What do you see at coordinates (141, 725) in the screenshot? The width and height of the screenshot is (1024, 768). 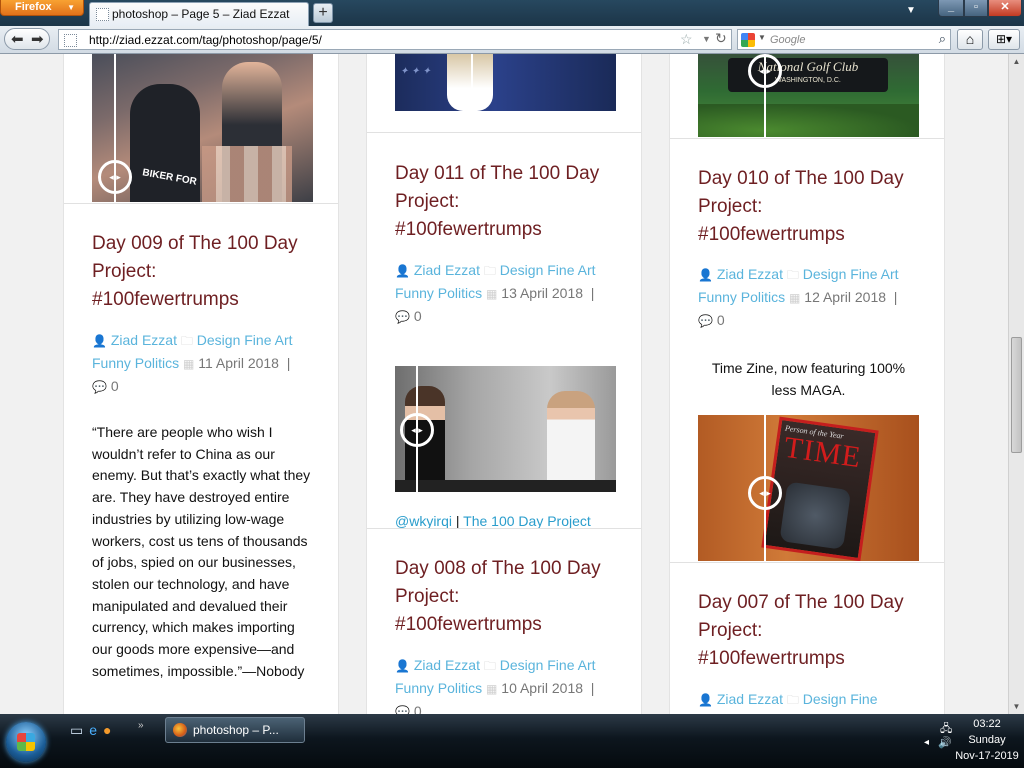 I see `quick-launch-more-icon: »` at bounding box center [141, 725].